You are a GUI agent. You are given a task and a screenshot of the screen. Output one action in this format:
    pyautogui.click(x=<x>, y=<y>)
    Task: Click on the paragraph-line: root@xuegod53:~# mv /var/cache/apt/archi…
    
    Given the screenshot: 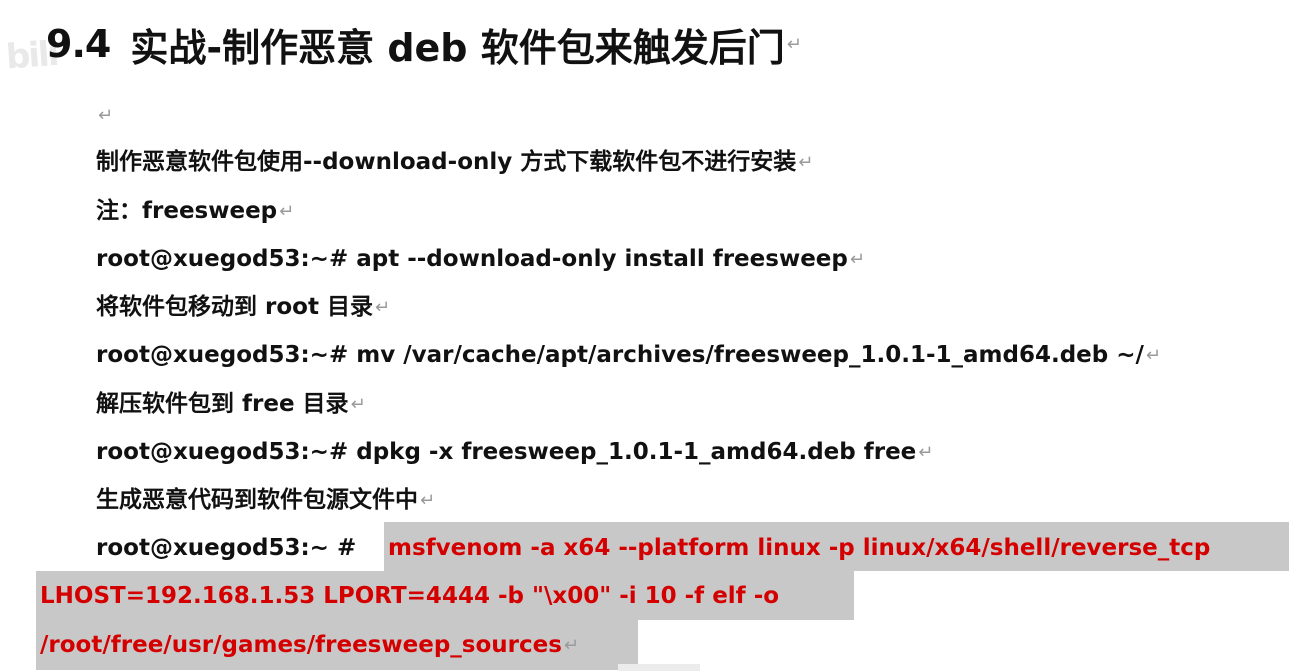 What is the action you would take?
    pyautogui.click(x=628, y=355)
    